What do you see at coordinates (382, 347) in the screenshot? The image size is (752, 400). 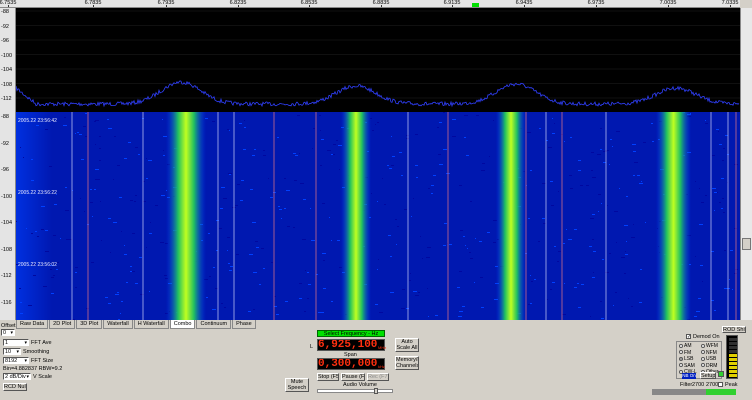 I see `frequency-unit: MHz` at bounding box center [382, 347].